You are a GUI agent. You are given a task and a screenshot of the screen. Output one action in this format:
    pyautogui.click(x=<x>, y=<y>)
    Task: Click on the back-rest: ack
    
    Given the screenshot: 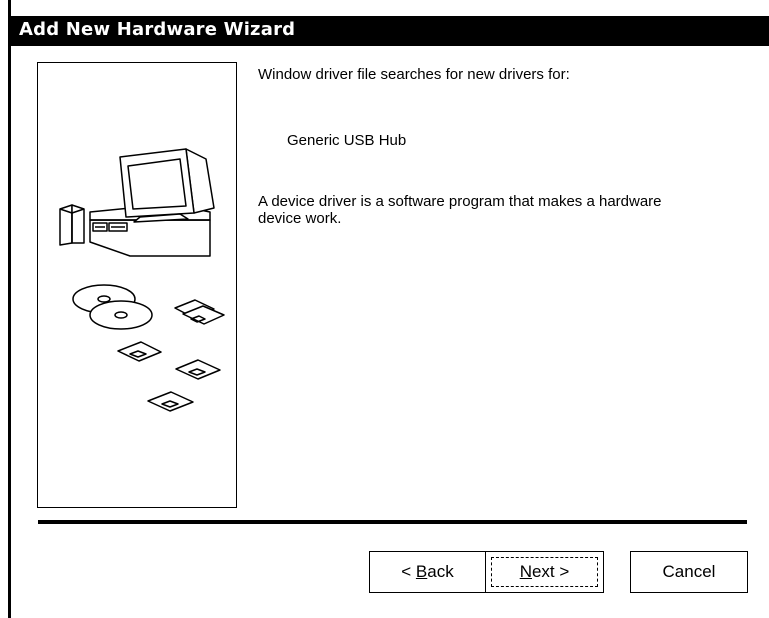 What is the action you would take?
    pyautogui.click(x=440, y=571)
    